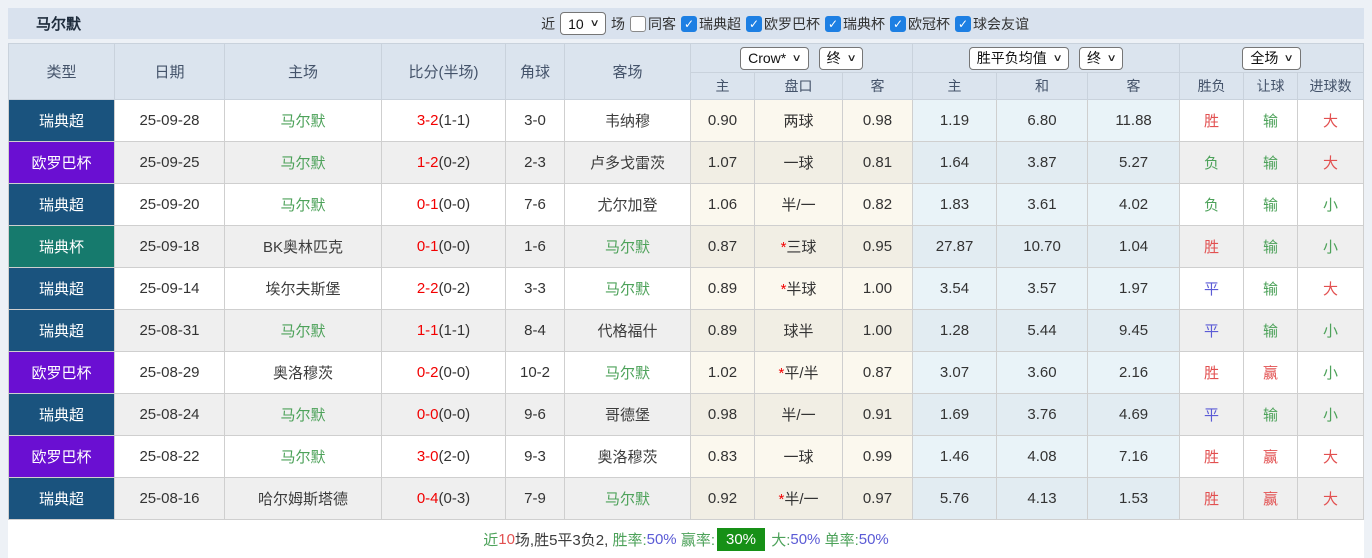  What do you see at coordinates (767, 58) in the screenshot?
I see `odds-company-value: Crow*` at bounding box center [767, 58].